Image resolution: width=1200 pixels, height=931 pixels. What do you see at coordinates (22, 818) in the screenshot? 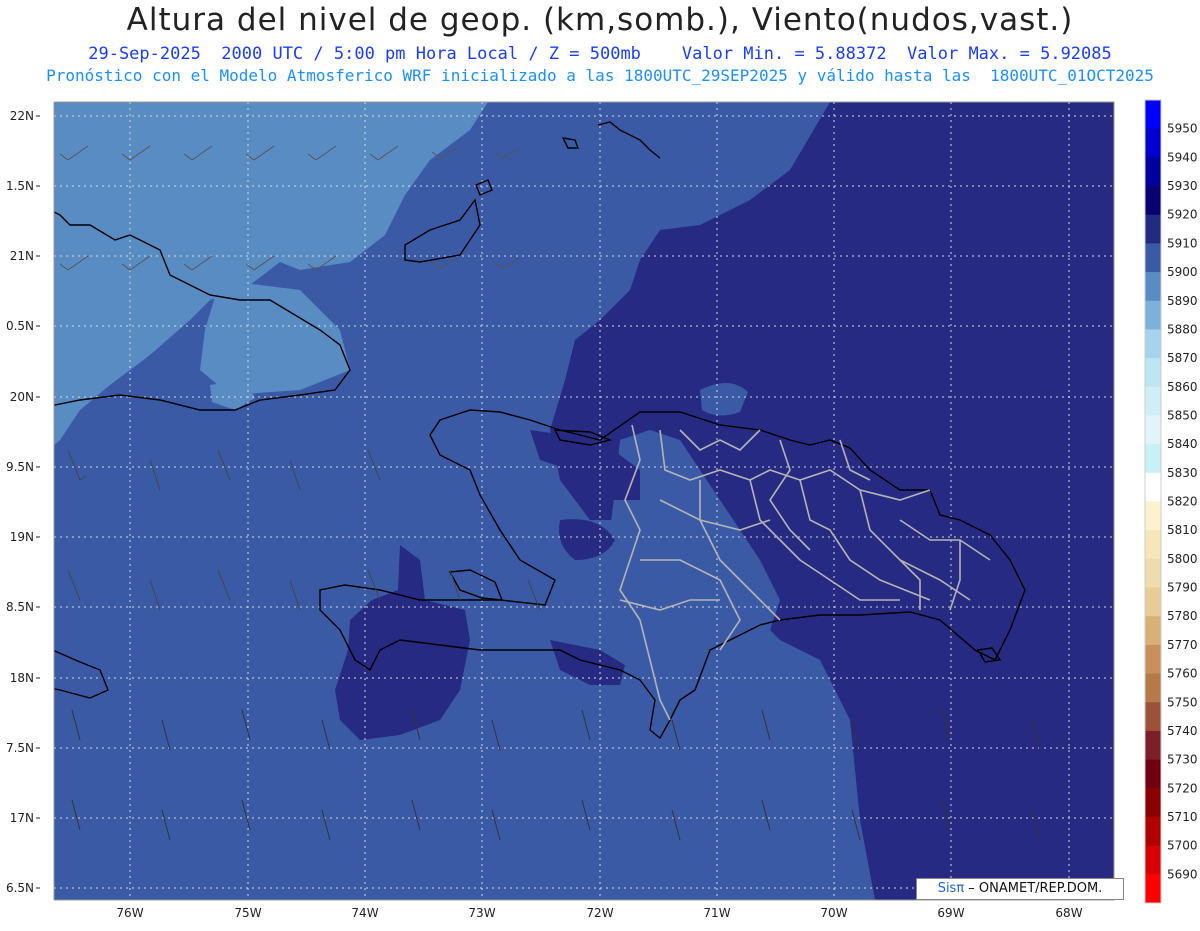
I see `lat-label: 17N` at bounding box center [22, 818].